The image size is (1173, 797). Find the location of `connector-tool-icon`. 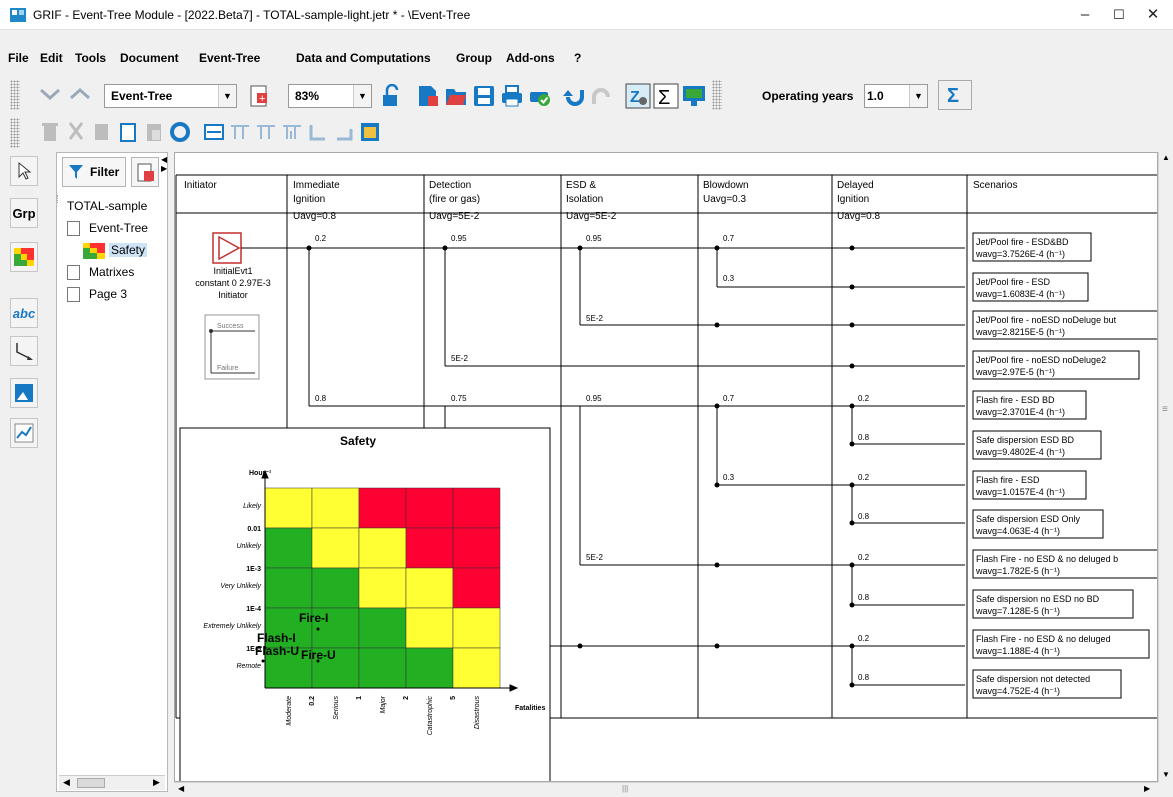

connector-tool-icon is located at coordinates (24, 351).